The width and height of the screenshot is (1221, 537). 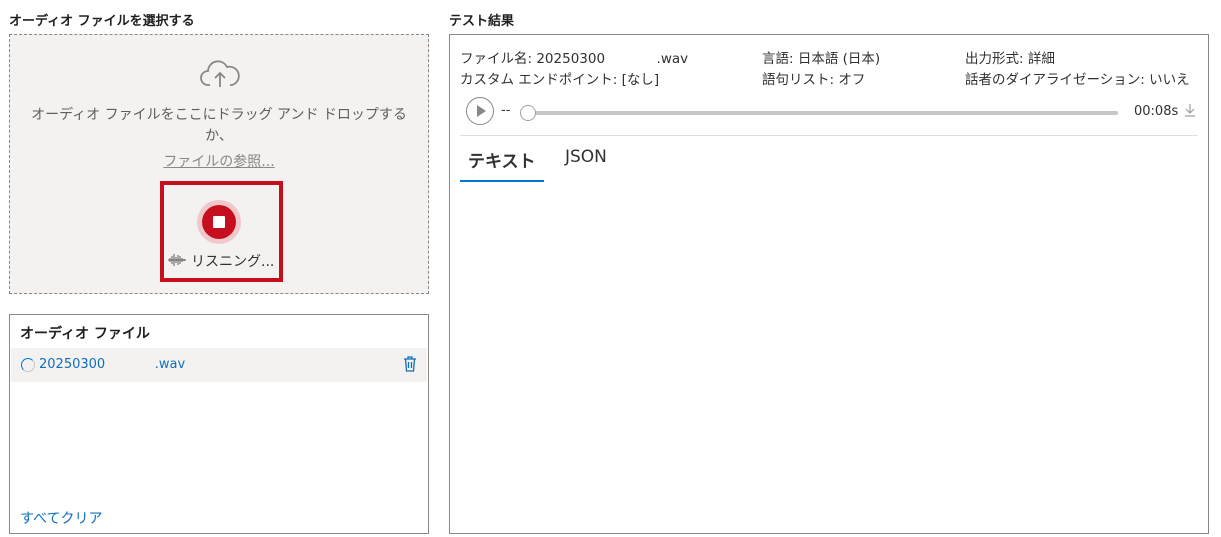 What do you see at coordinates (61, 518) in the screenshot?
I see `clear-all-link: すべてクリア` at bounding box center [61, 518].